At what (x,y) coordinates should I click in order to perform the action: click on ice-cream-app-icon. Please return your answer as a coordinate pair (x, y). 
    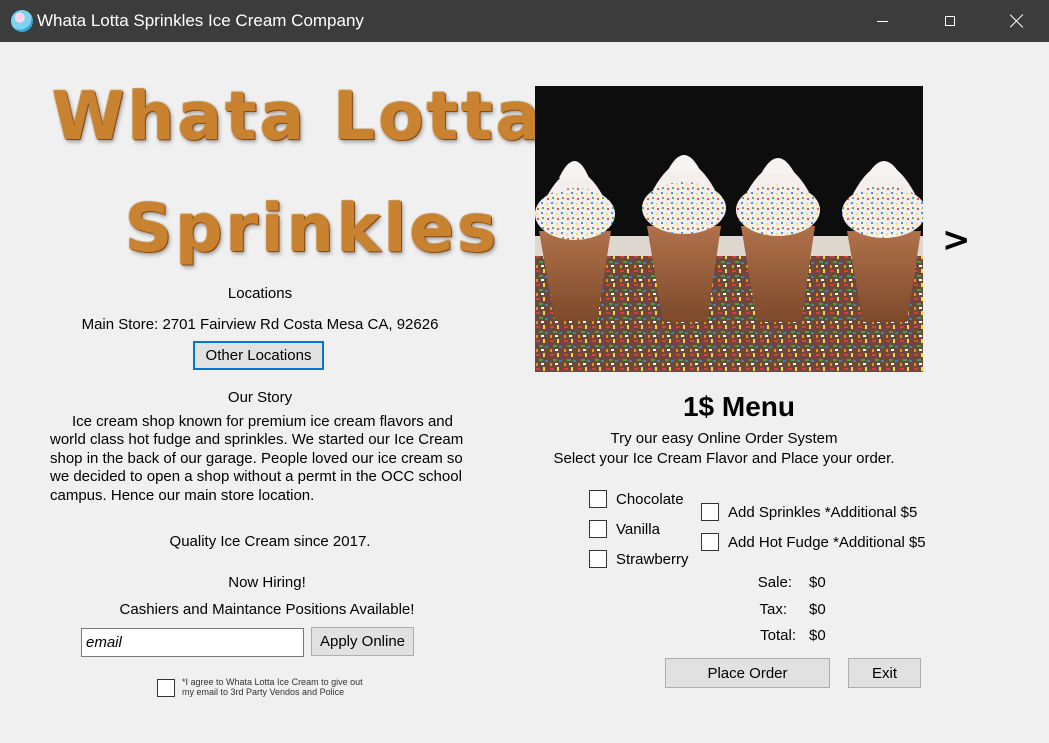
    Looking at the image, I should click on (22, 21).